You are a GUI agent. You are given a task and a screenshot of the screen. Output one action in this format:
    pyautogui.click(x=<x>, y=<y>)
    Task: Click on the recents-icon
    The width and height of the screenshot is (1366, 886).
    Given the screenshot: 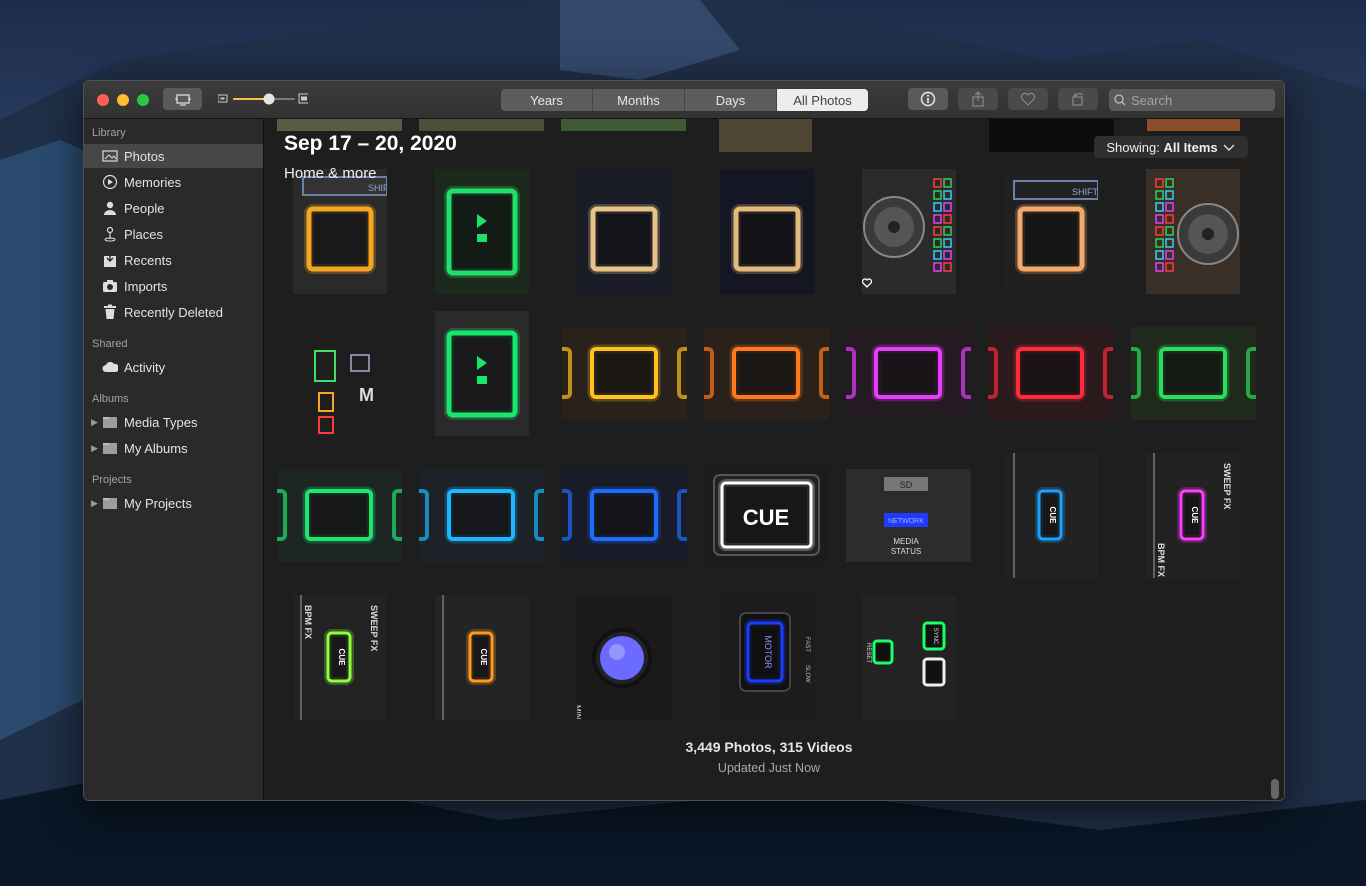 What is the action you would take?
    pyautogui.click(x=110, y=260)
    